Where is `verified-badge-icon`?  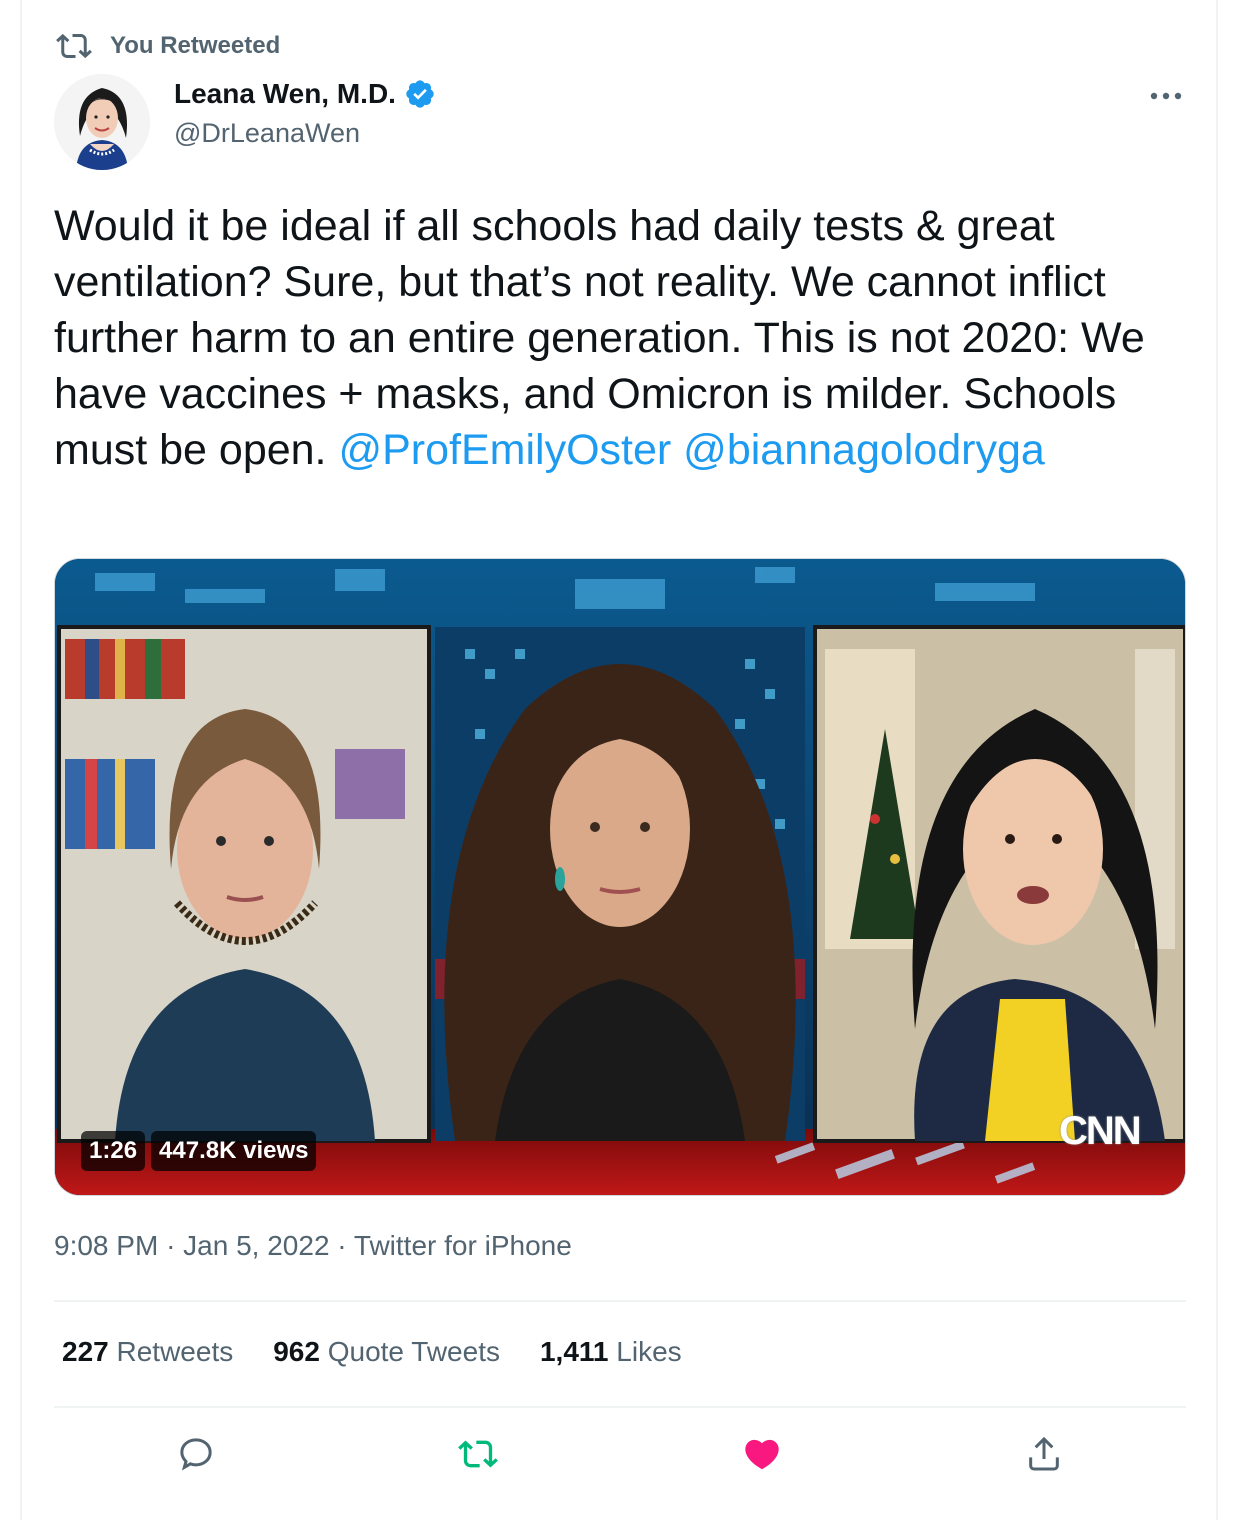 verified-badge-icon is located at coordinates (420, 94).